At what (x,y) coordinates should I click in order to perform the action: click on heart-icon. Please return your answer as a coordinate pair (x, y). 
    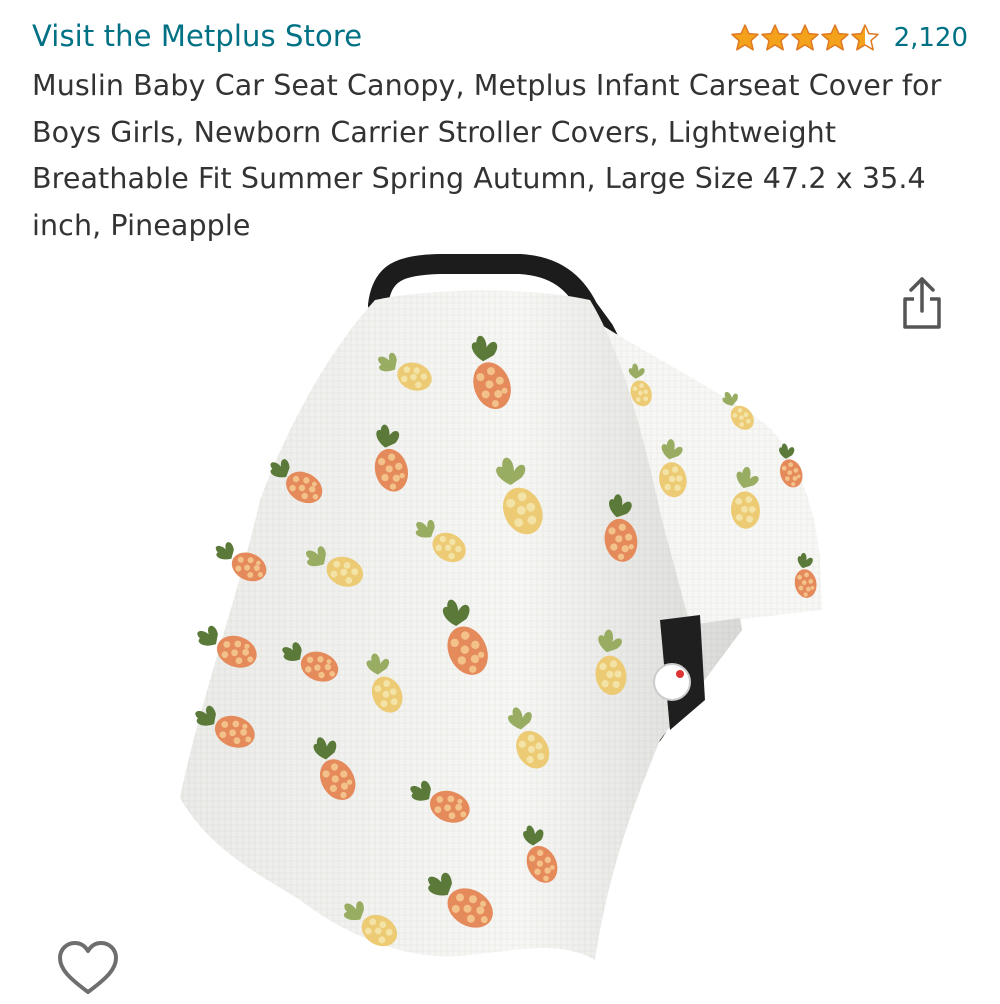
    Looking at the image, I should click on (88, 967).